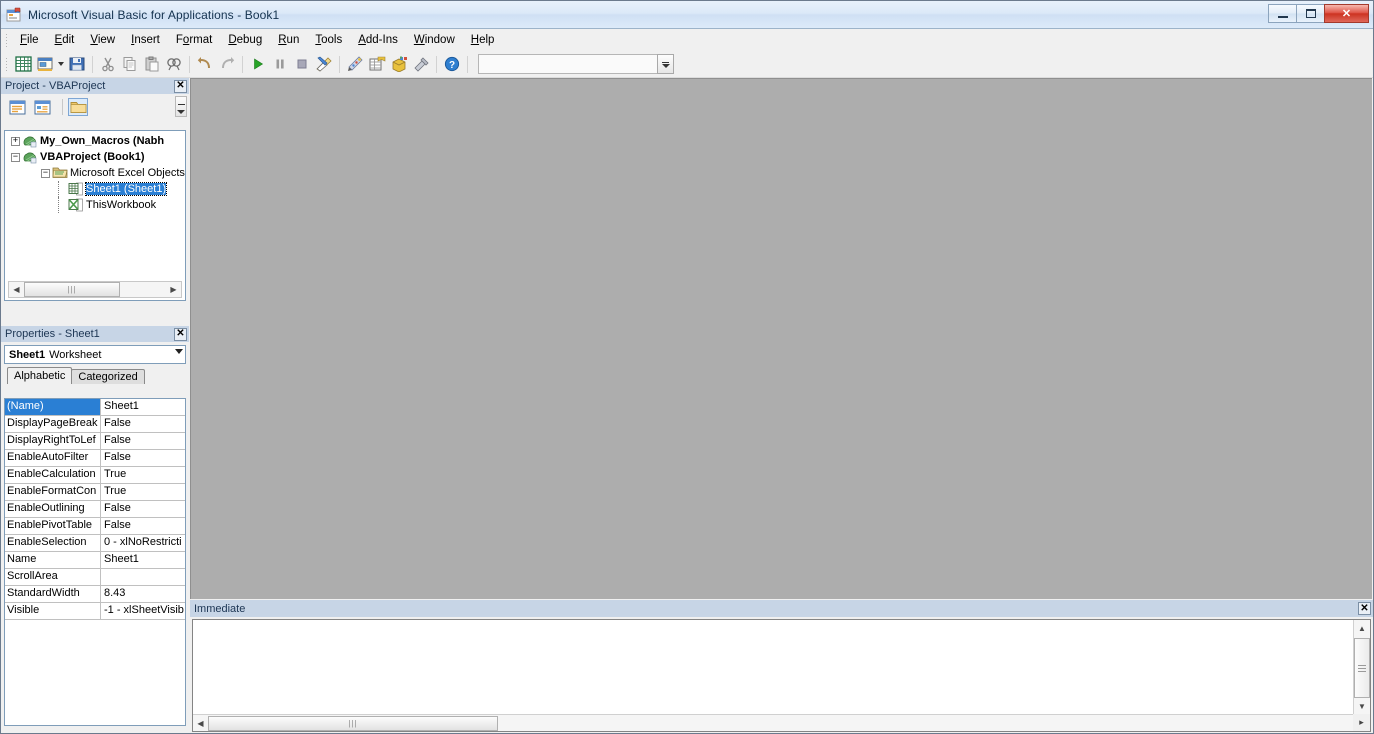 The width and height of the screenshot is (1374, 734). What do you see at coordinates (95, 424) in the screenshot?
I see `table-row: DisplayPageBreak False` at bounding box center [95, 424].